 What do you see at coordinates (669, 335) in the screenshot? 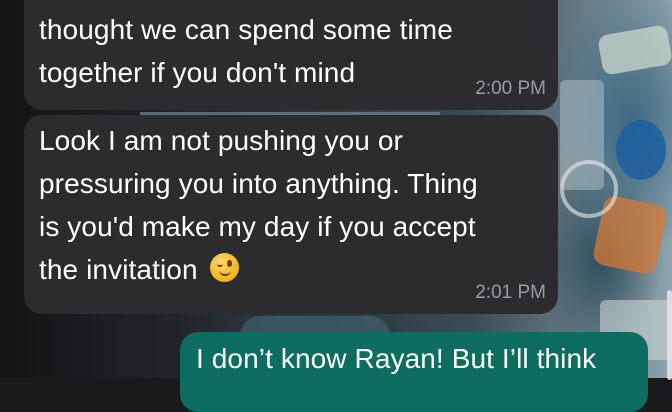
I see `scrollbar` at bounding box center [669, 335].